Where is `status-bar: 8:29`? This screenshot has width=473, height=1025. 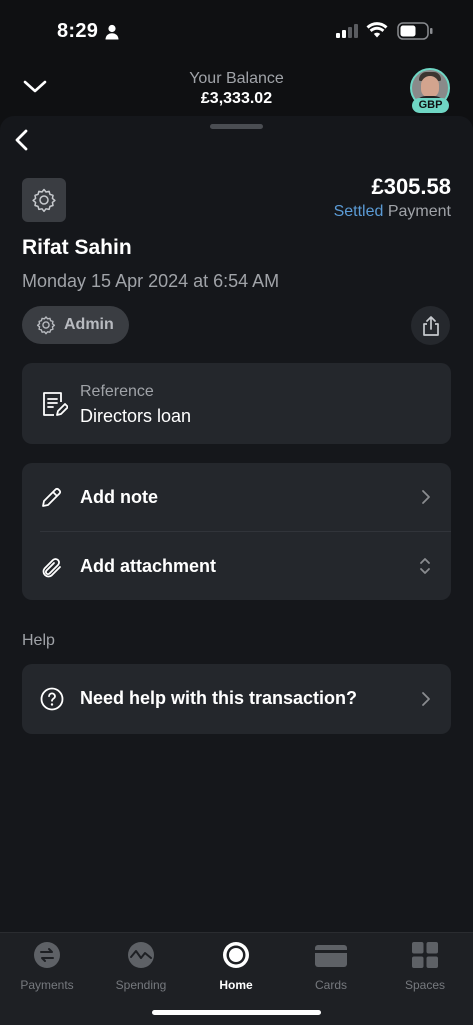
status-bar: 8:29 is located at coordinates (236, 32).